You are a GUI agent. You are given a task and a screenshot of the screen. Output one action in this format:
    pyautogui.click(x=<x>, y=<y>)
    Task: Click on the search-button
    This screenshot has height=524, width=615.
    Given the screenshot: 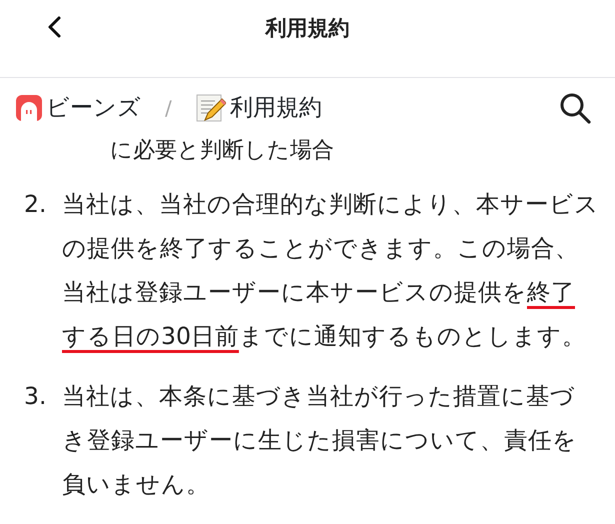 What is the action you would take?
    pyautogui.click(x=575, y=108)
    